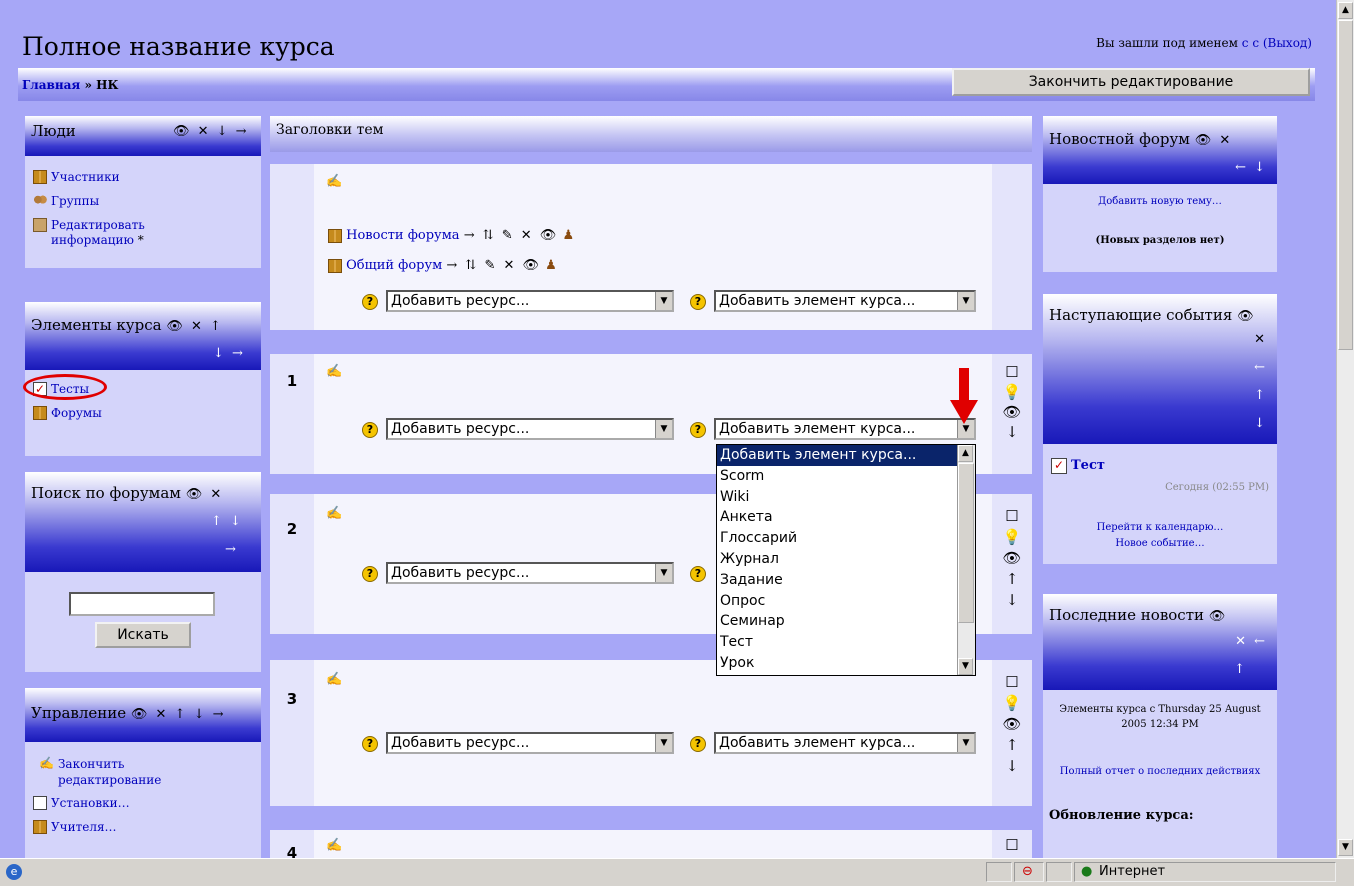  Describe the element at coordinates (1246, 316) in the screenshot. I see `upcoming-eye-icon: 👁` at that location.